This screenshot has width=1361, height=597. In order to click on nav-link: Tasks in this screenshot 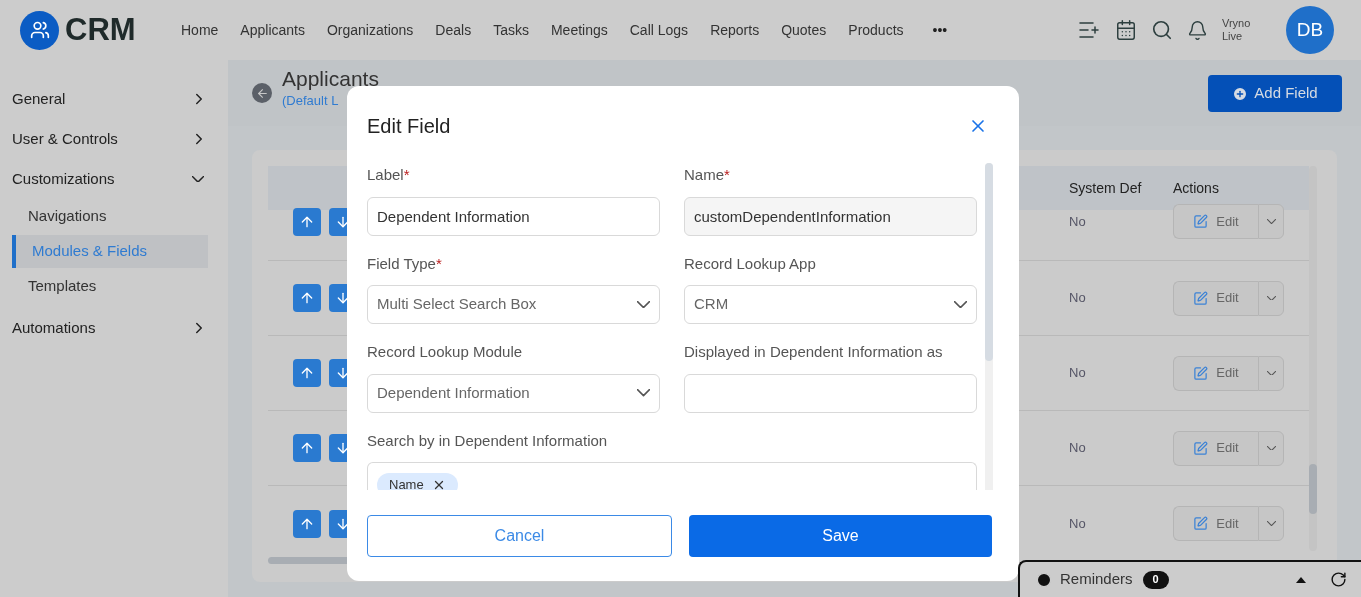, I will do `click(511, 30)`.